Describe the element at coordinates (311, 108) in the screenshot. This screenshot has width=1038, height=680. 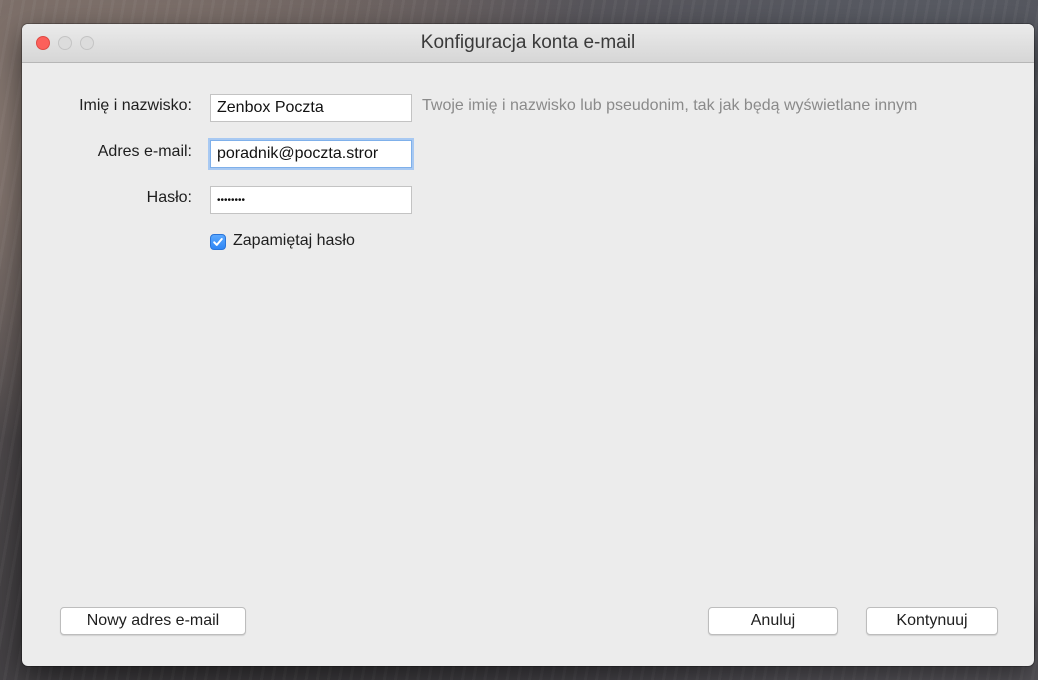
I see `name-field: Zenbox Poczta` at that location.